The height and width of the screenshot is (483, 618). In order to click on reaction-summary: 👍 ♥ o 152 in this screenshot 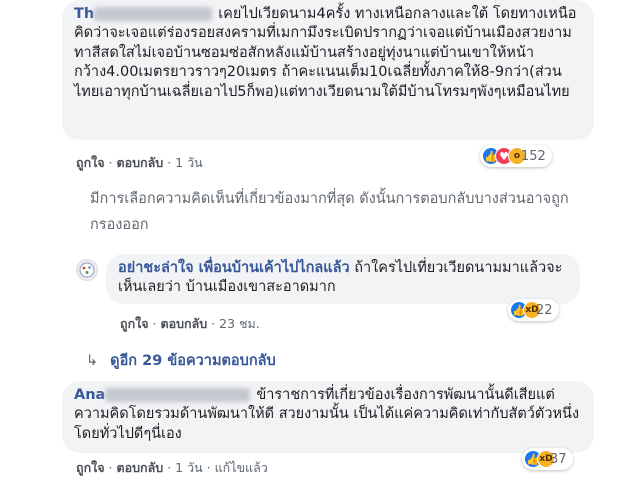, I will do `click(516, 156)`.